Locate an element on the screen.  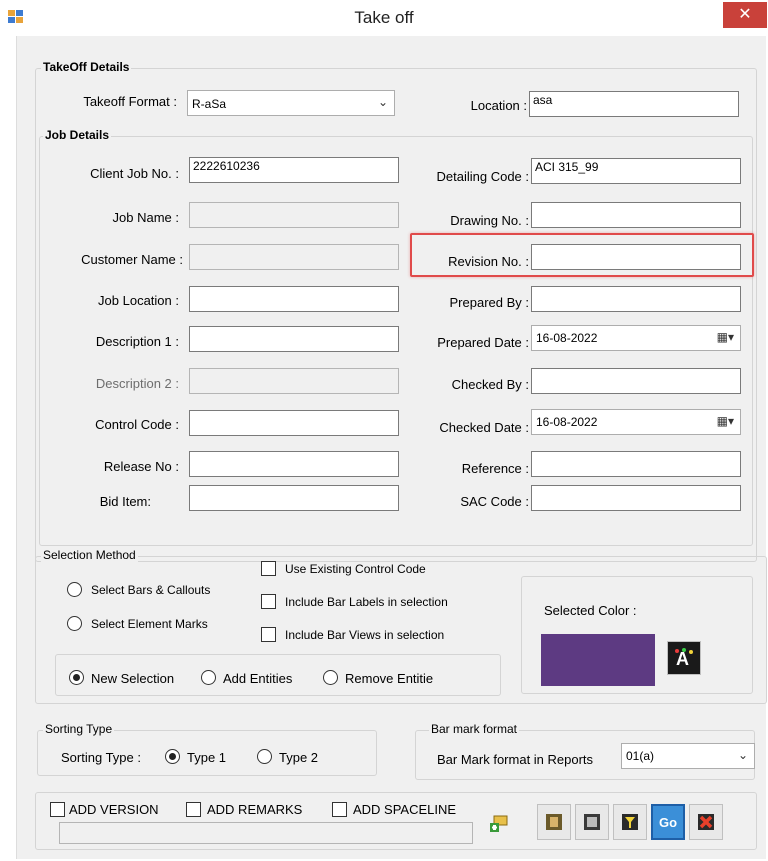
cancel-glyph is located at coordinates (706, 822).